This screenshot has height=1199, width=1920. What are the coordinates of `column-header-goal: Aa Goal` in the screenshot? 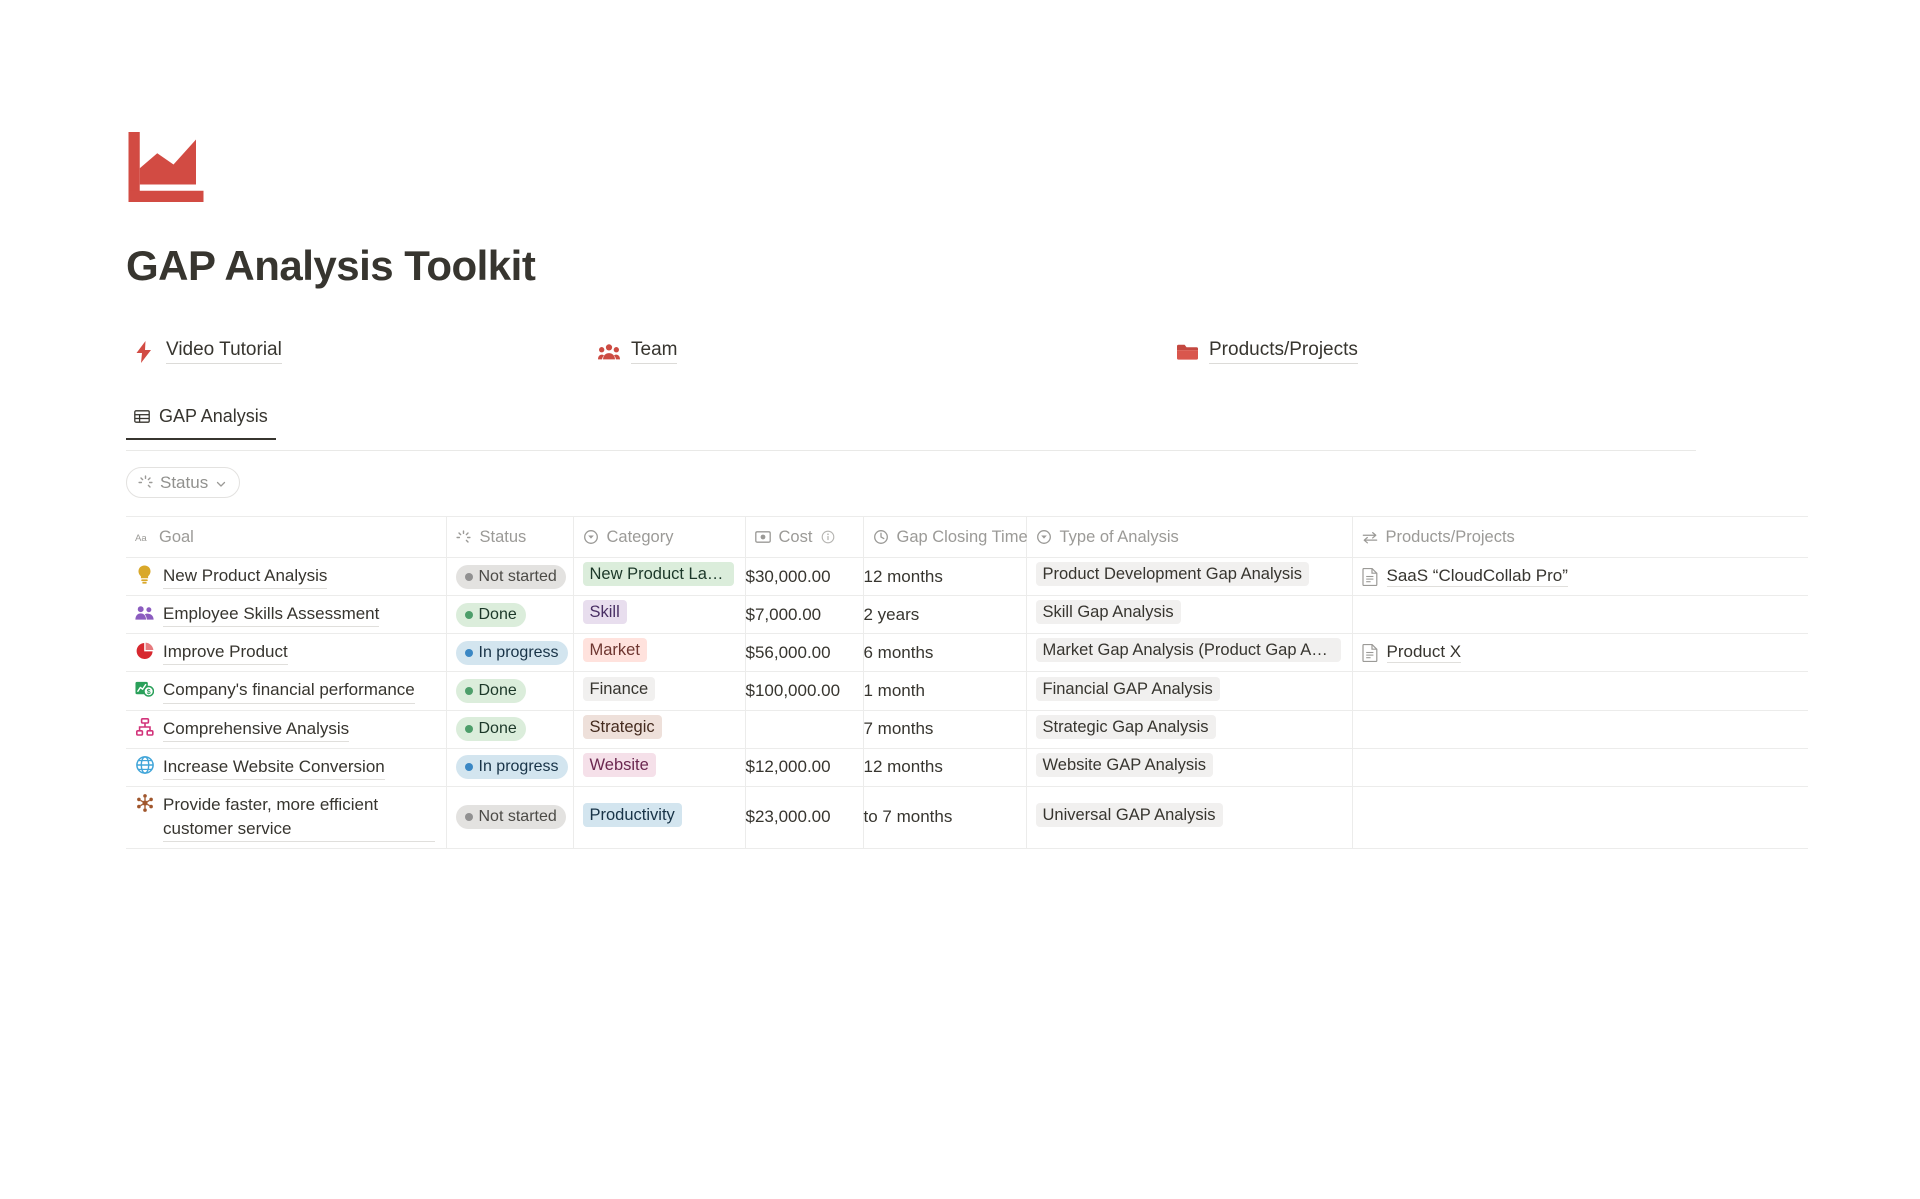 It's located at (286, 537).